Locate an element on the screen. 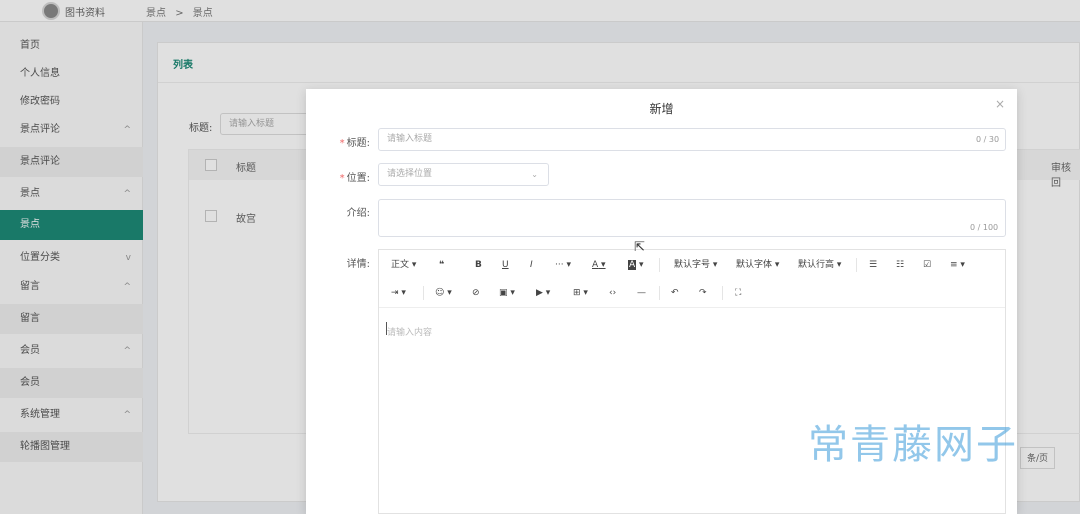  bg-color-icon: A is located at coordinates (632, 265).